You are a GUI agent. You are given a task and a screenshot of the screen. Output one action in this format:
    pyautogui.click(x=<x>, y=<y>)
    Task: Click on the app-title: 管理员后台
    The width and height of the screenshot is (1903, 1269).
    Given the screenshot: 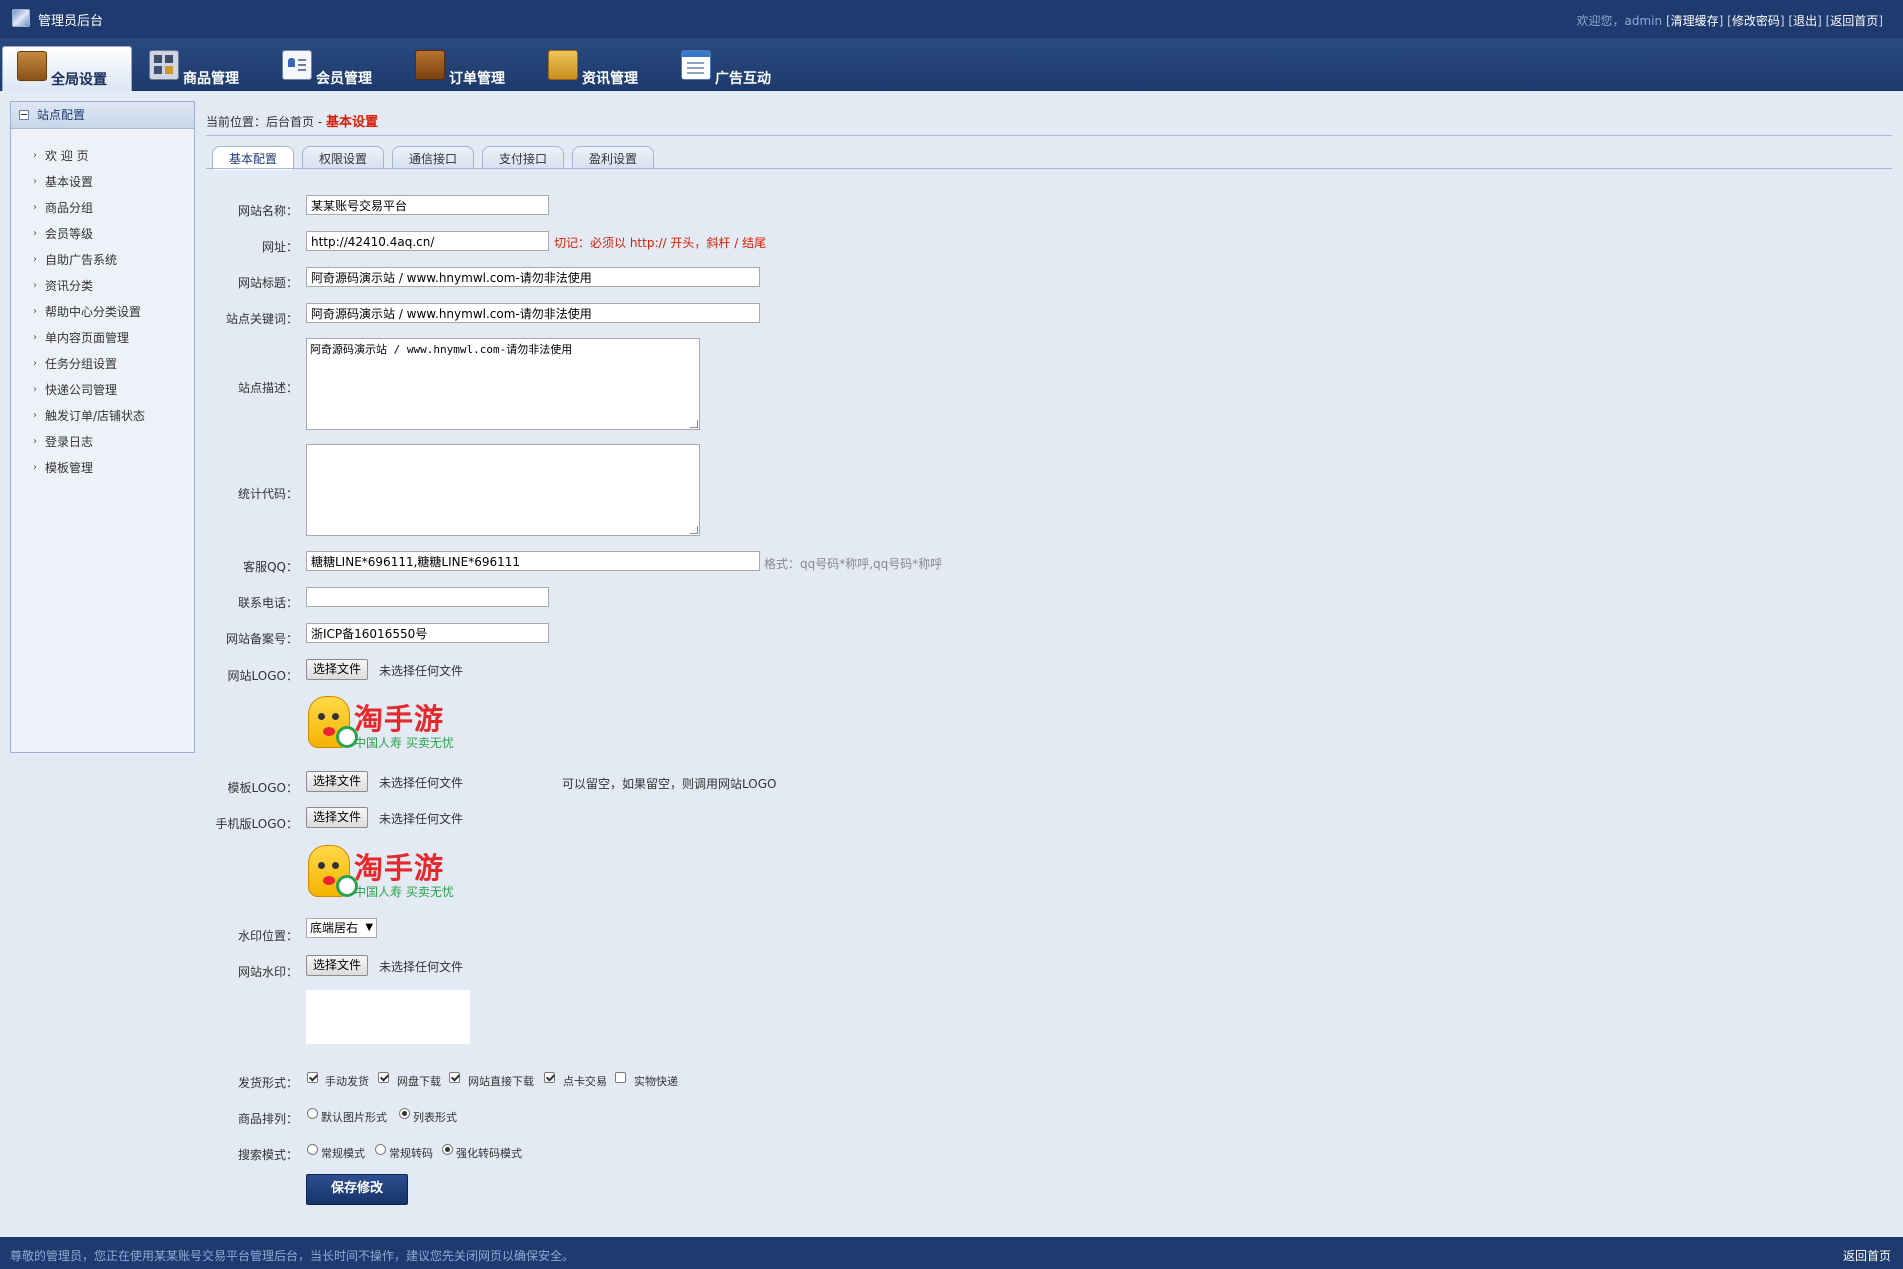 What is the action you would take?
    pyautogui.click(x=71, y=21)
    